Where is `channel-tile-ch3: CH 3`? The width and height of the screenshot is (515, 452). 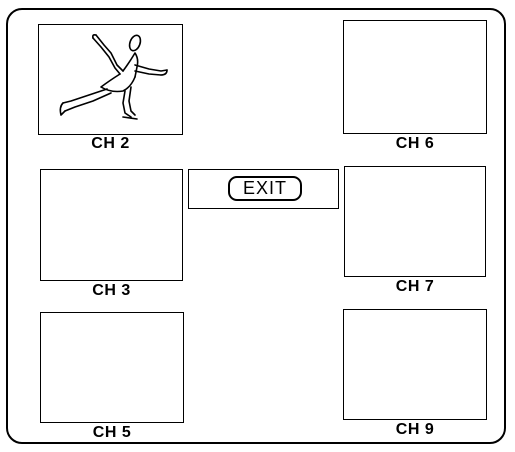 channel-tile-ch3: CH 3 is located at coordinates (111, 235).